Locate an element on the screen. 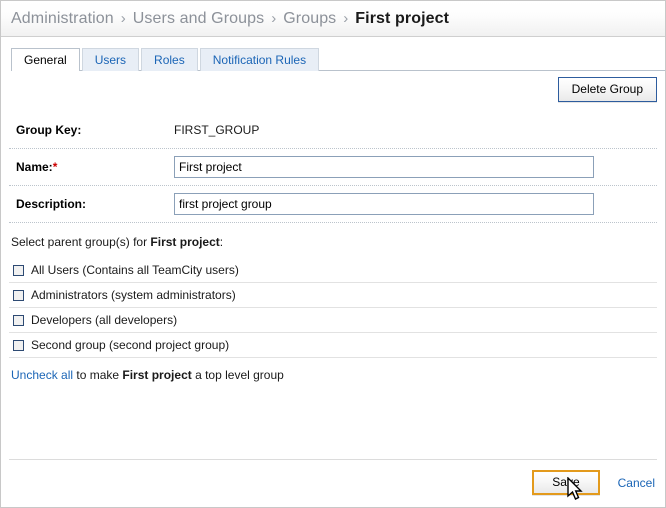 This screenshot has height=508, width=666. breadcrumb-item-groups: Groups is located at coordinates (309, 19).